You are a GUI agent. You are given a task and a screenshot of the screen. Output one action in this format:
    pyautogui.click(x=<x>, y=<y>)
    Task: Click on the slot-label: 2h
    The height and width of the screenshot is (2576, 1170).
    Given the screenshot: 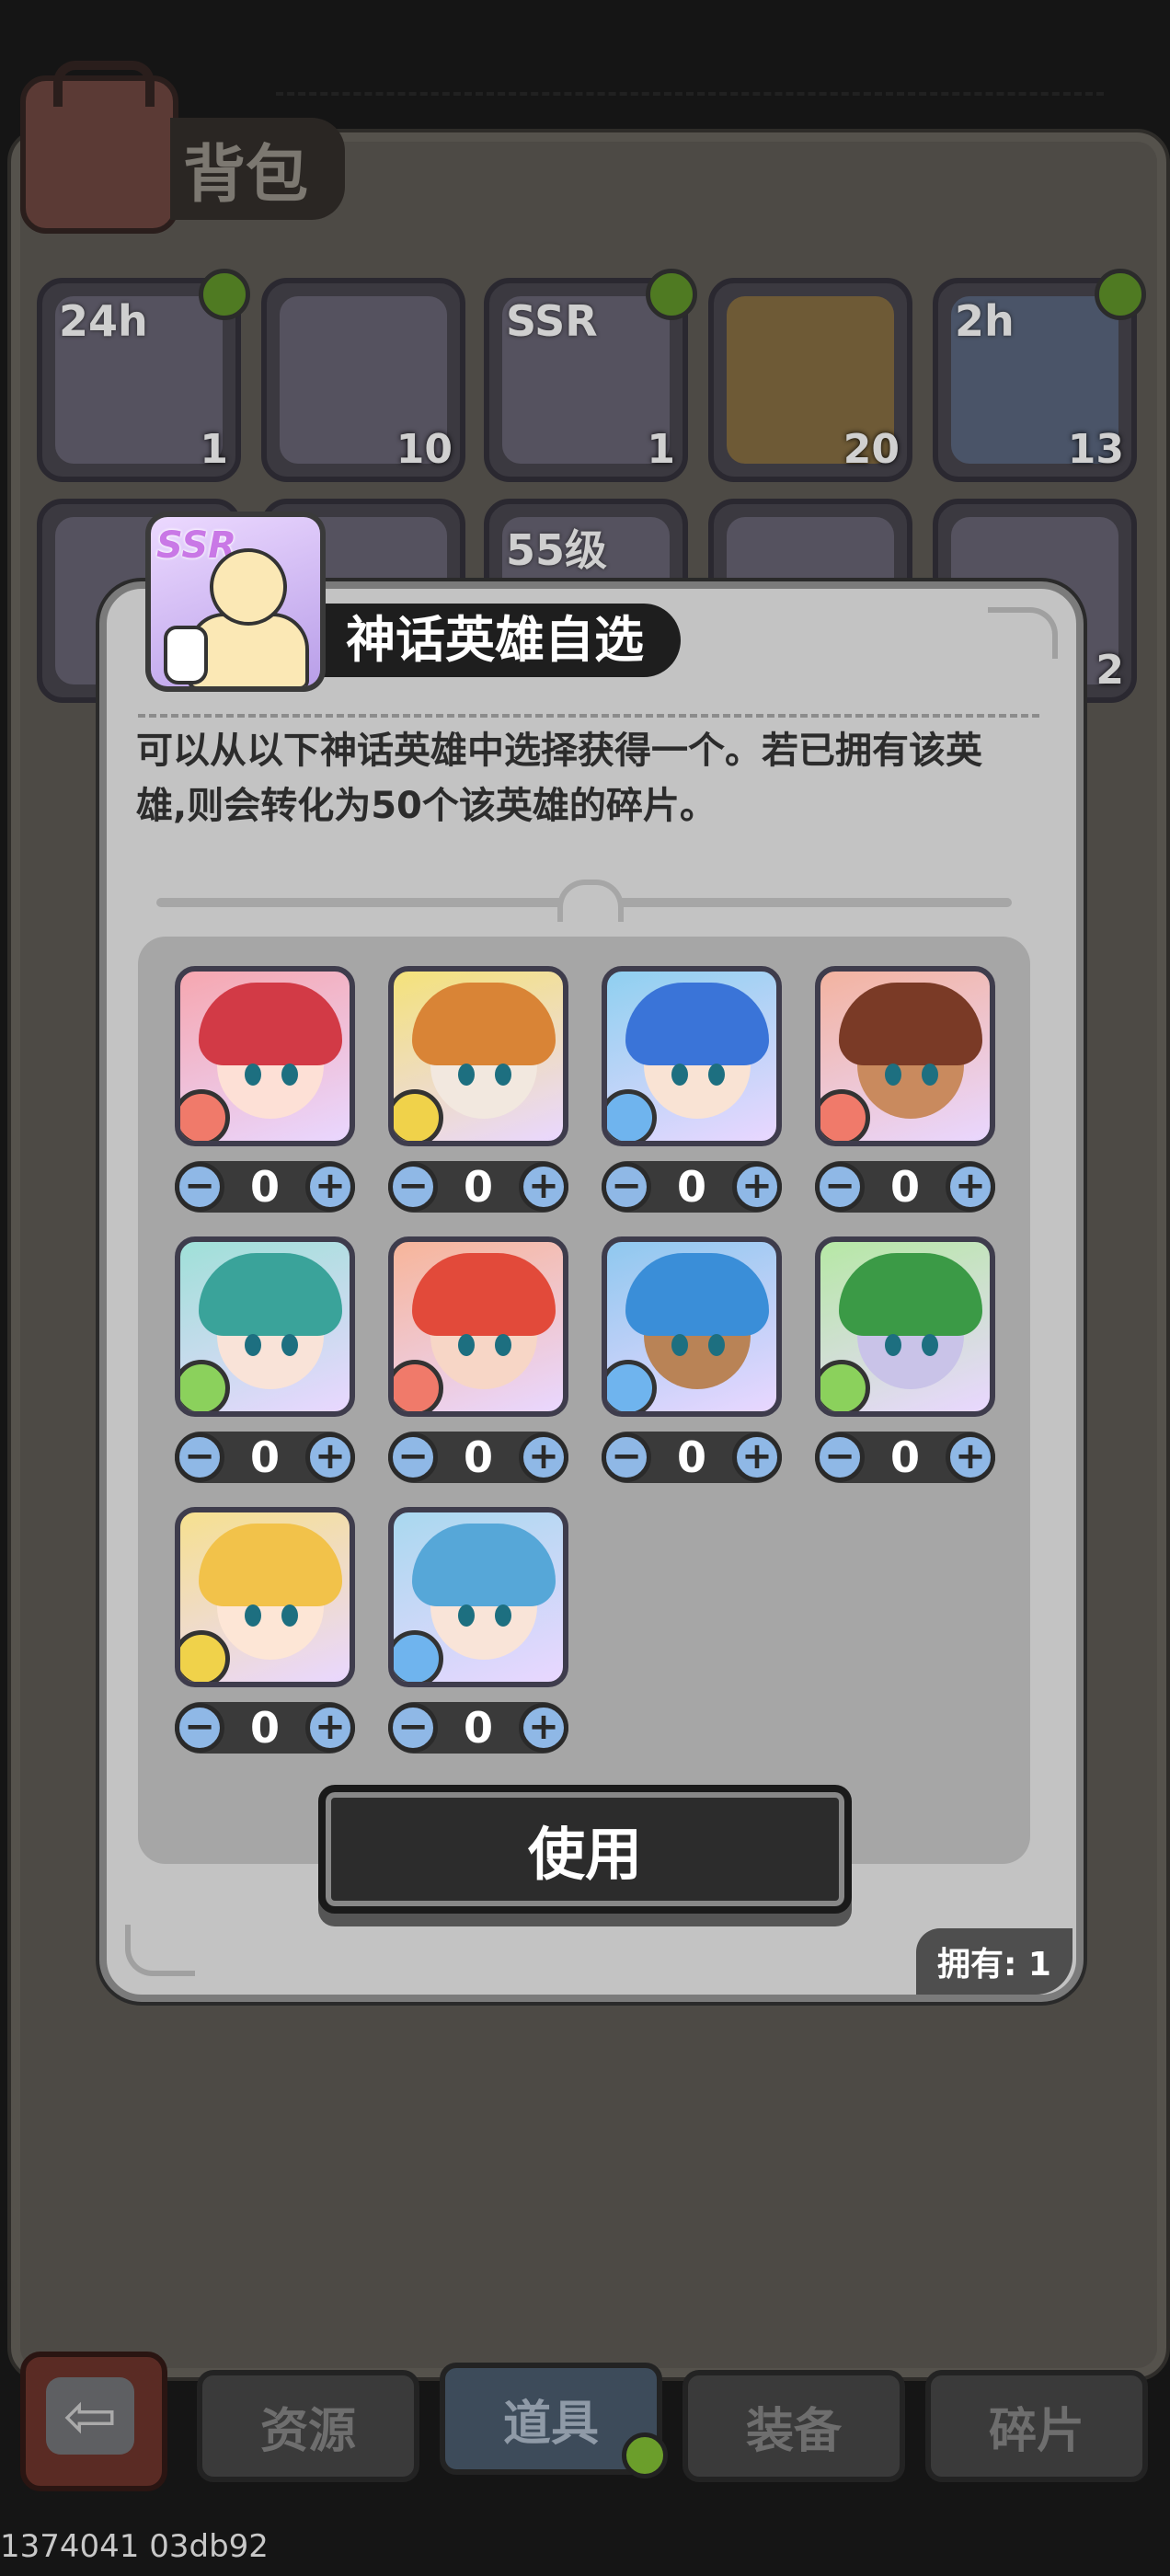 What is the action you would take?
    pyautogui.click(x=985, y=321)
    